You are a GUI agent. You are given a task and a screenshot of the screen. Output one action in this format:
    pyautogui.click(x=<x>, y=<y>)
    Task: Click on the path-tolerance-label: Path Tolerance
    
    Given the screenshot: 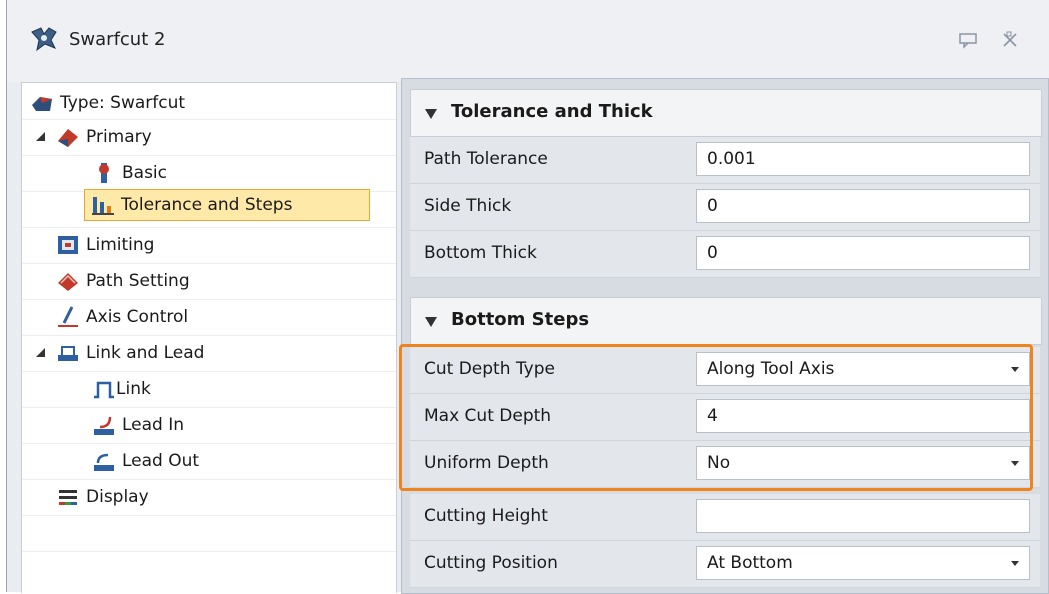 What is the action you would take?
    pyautogui.click(x=486, y=159)
    